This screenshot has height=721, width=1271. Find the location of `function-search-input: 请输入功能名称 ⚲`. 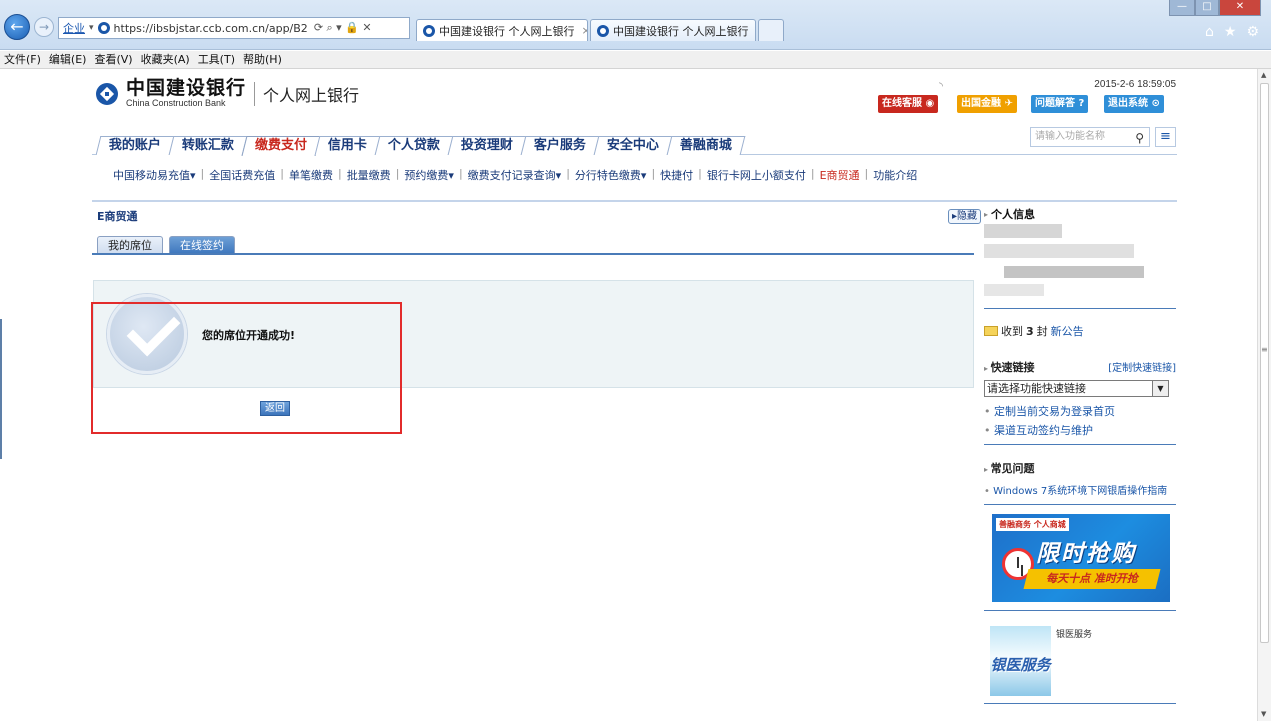

function-search-input: 请输入功能名称 ⚲ is located at coordinates (1090, 137).